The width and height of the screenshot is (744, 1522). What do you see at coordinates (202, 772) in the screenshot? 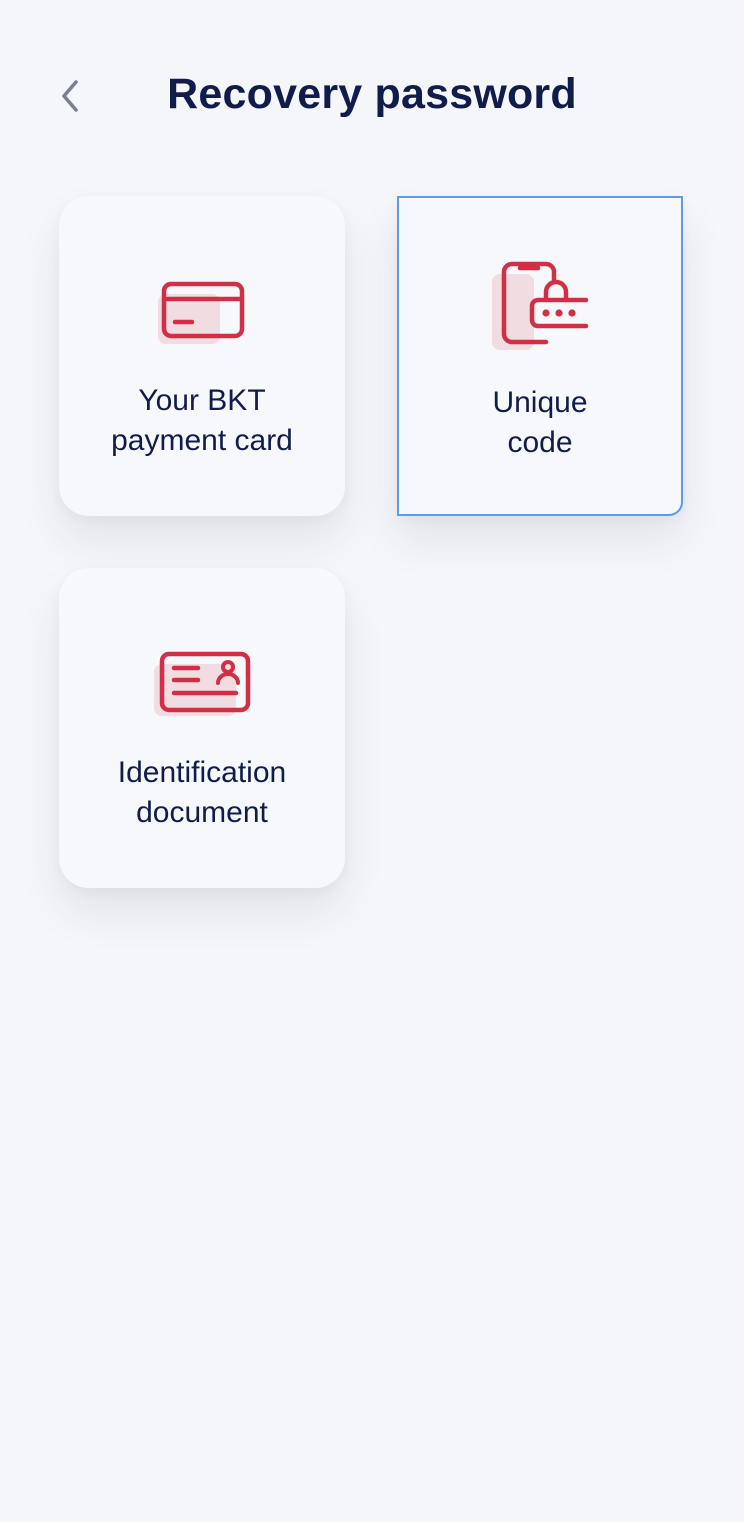
I see `option-label-line1: Identification` at bounding box center [202, 772].